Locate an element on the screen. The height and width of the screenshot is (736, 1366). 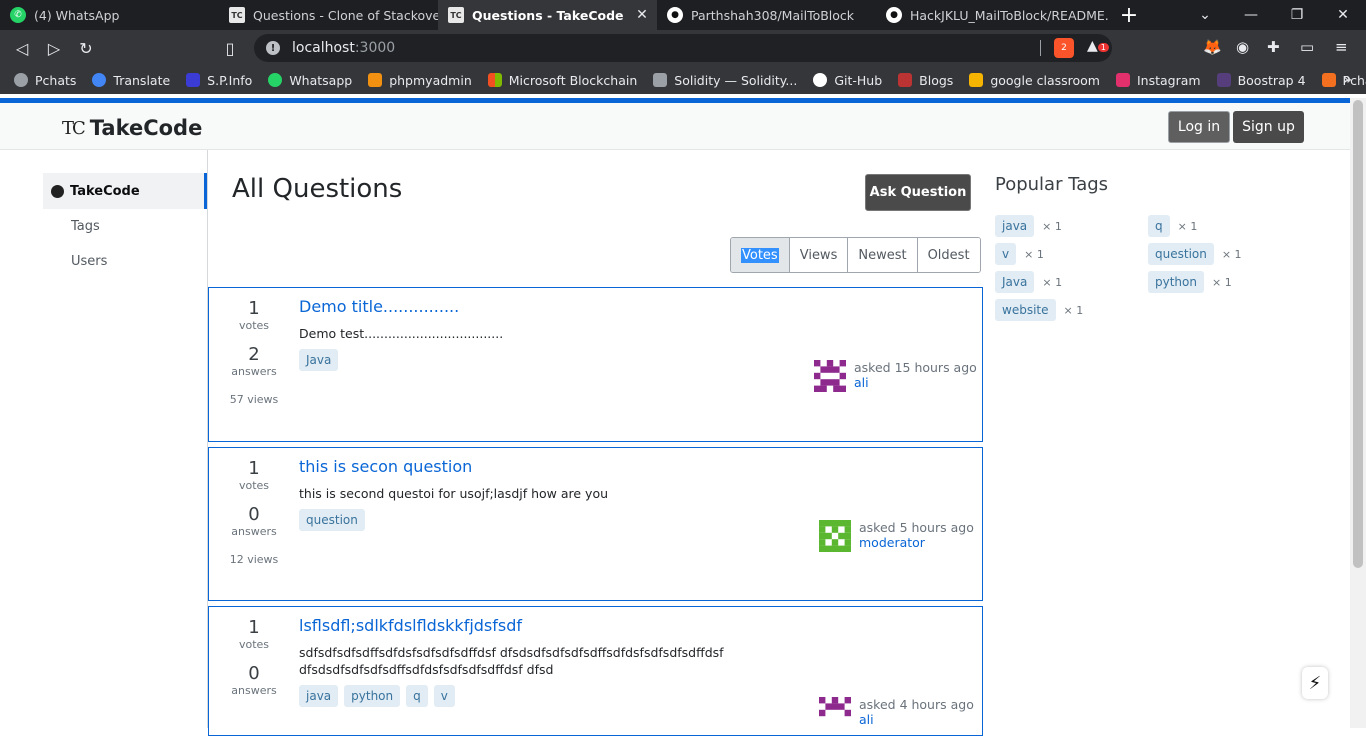
browser-tab-active: TC Questions - TakeCode ✕ is located at coordinates (547, 15).